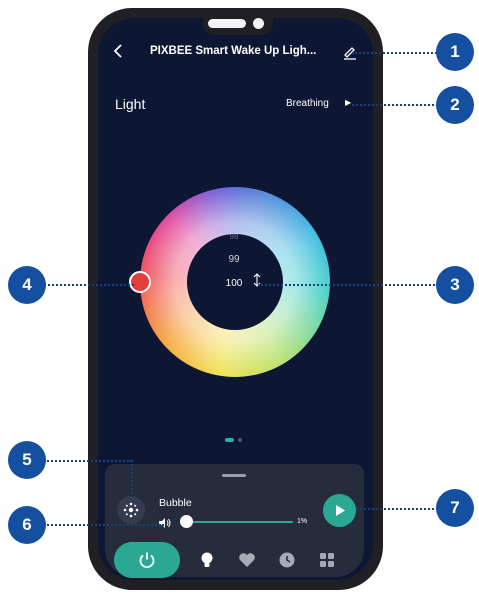 This screenshot has width=479, height=594. I want to click on clock-icon, so click(287, 560).